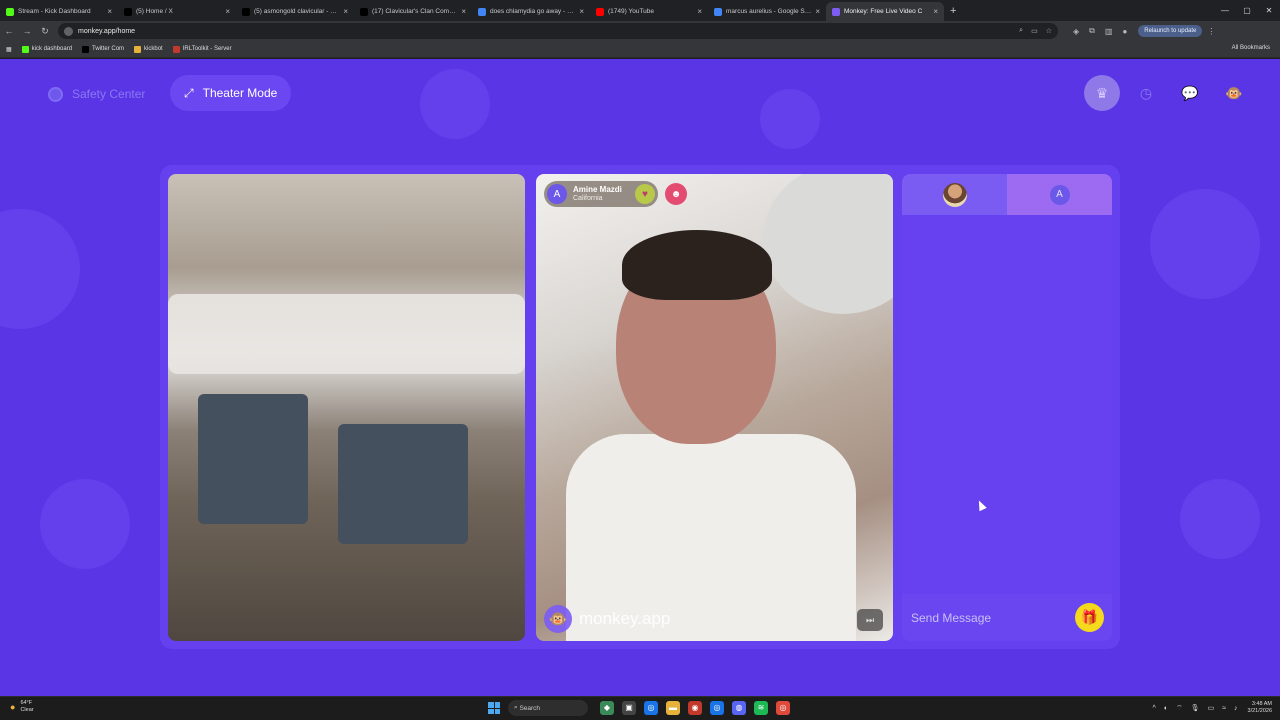 Image resolution: width=1280 pixels, height=720 pixels. What do you see at coordinates (1225, 10) in the screenshot?
I see `minimize-icon: —` at bounding box center [1225, 10].